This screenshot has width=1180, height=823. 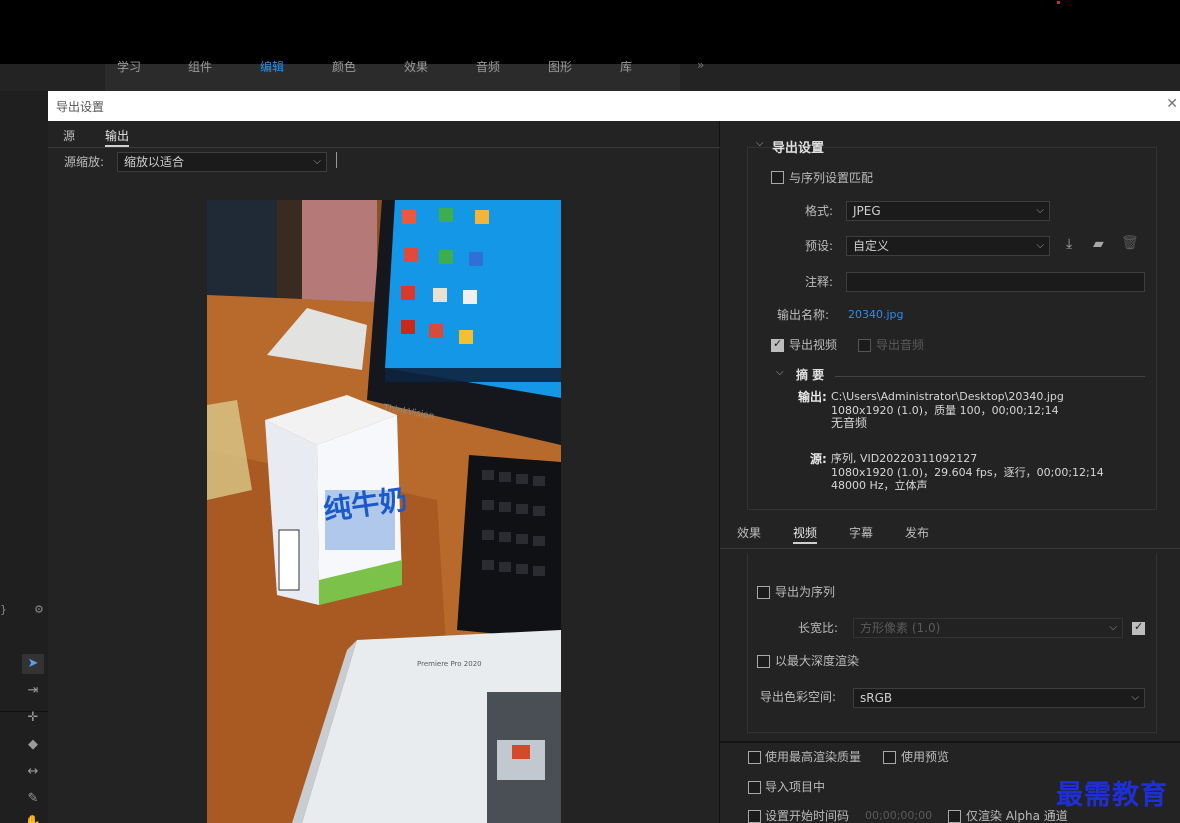 What do you see at coordinates (900, 628) in the screenshot?
I see `aspect-value: 方形像素 (1.0)` at bounding box center [900, 628].